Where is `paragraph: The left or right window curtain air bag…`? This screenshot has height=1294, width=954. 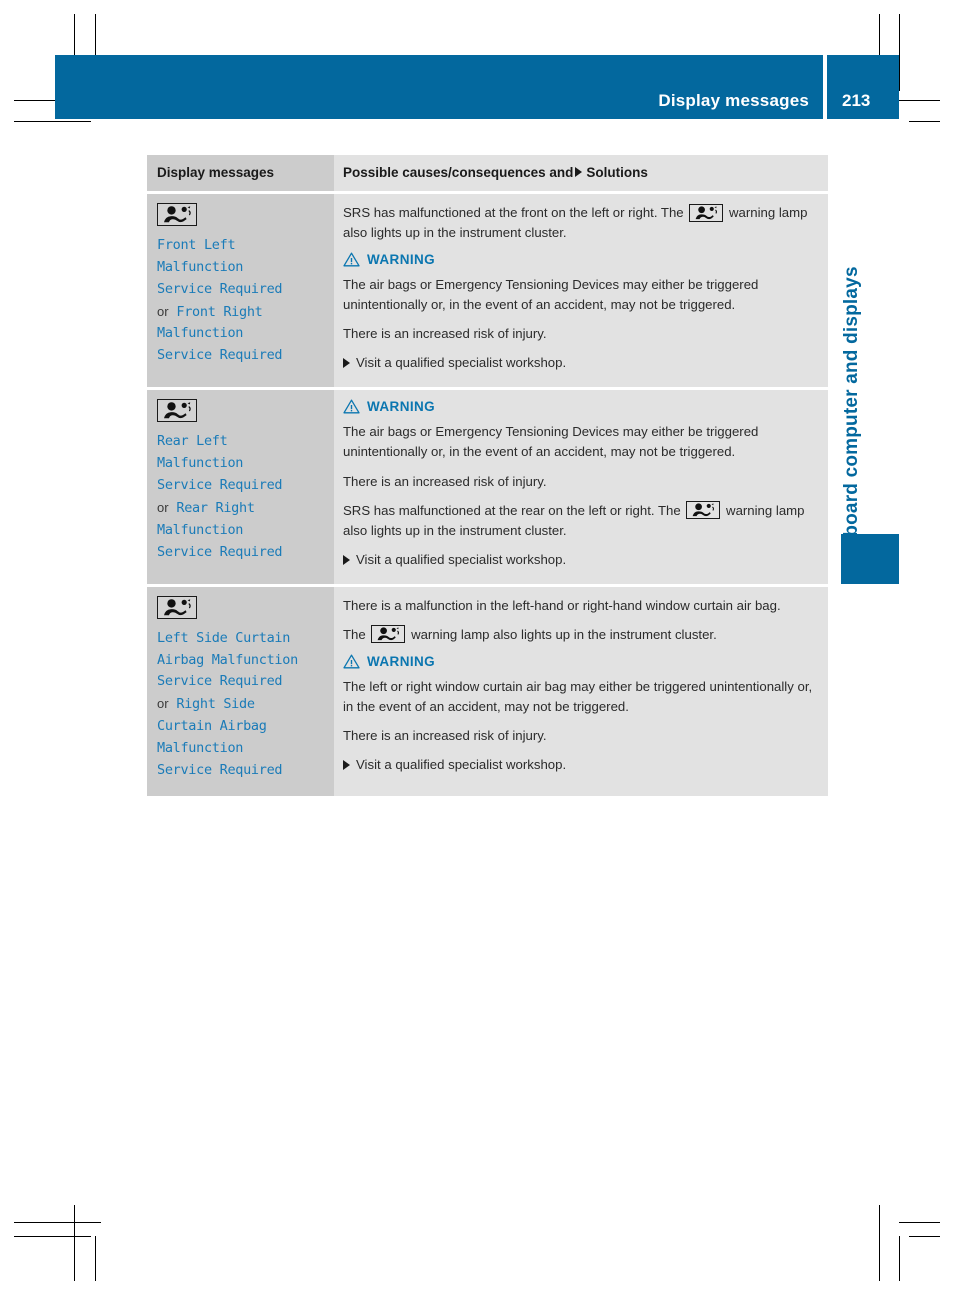 paragraph: The left or right window curtain air bag… is located at coordinates (578, 696).